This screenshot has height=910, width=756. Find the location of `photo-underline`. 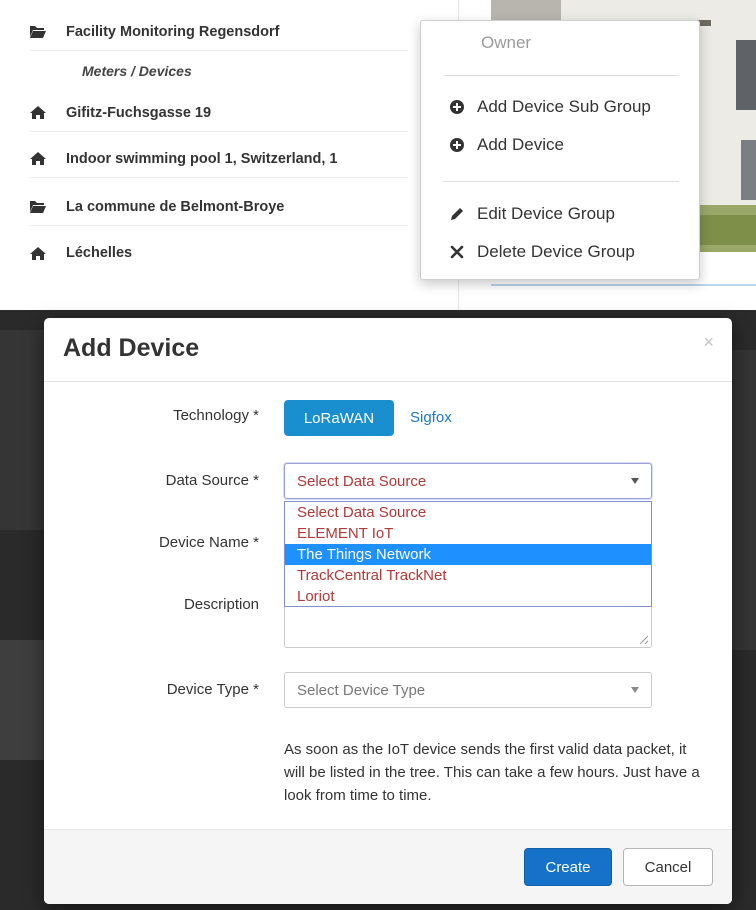

photo-underline is located at coordinates (623, 285).